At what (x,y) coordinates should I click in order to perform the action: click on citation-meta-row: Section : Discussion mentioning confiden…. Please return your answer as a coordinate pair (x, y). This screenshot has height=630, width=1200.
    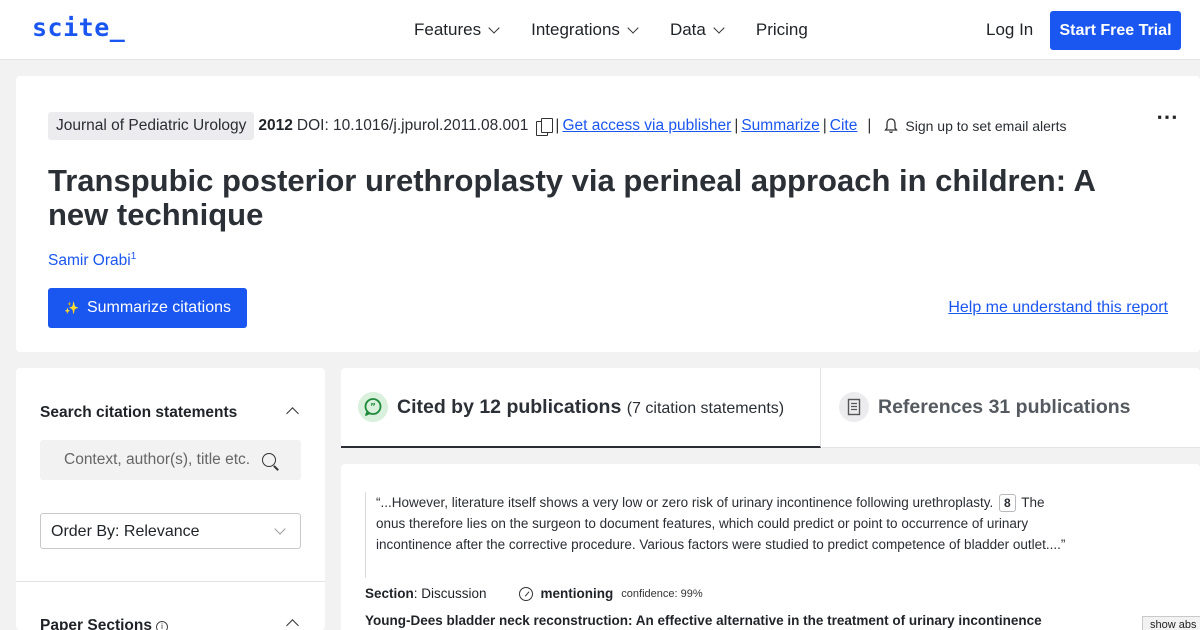
    Looking at the image, I should click on (534, 593).